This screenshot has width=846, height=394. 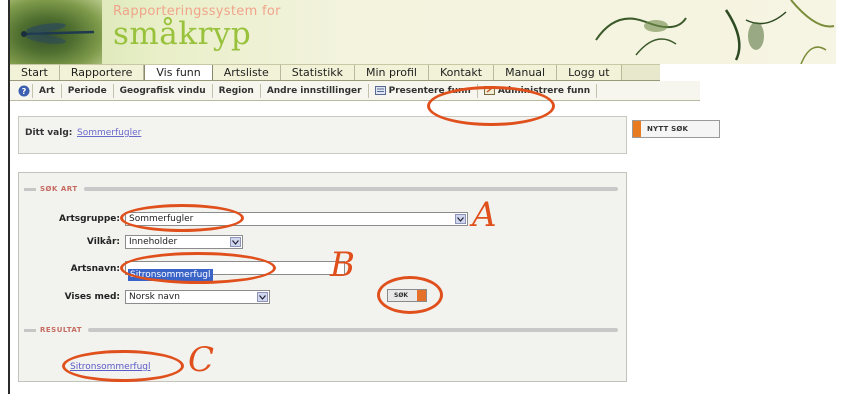 What do you see at coordinates (380, 90) in the screenshot?
I see `present-icon` at bounding box center [380, 90].